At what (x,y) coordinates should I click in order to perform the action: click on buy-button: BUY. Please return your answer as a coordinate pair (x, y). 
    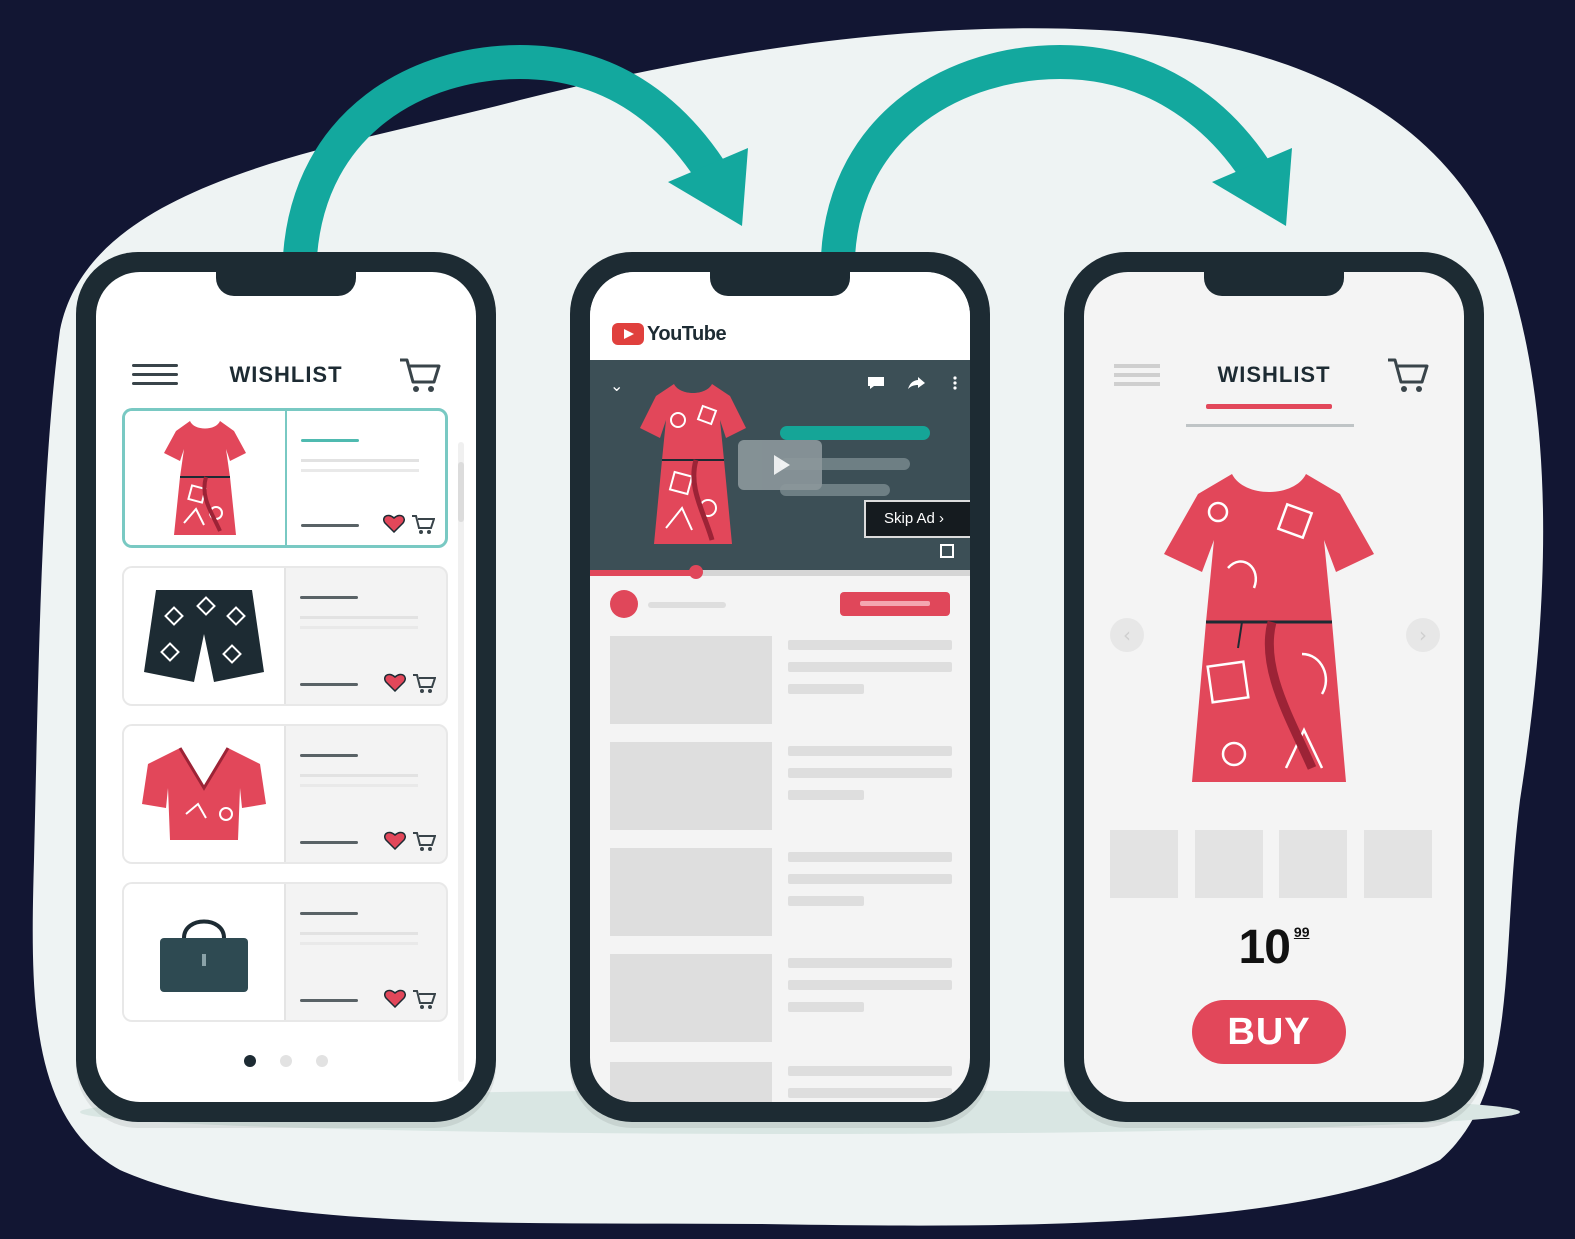
    Looking at the image, I should click on (1269, 1032).